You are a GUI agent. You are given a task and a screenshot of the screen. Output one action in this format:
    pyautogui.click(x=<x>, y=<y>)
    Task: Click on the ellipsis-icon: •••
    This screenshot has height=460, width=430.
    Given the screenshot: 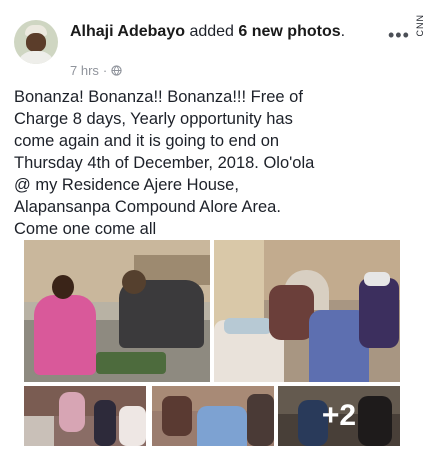 What is the action you would take?
    pyautogui.click(x=399, y=35)
    